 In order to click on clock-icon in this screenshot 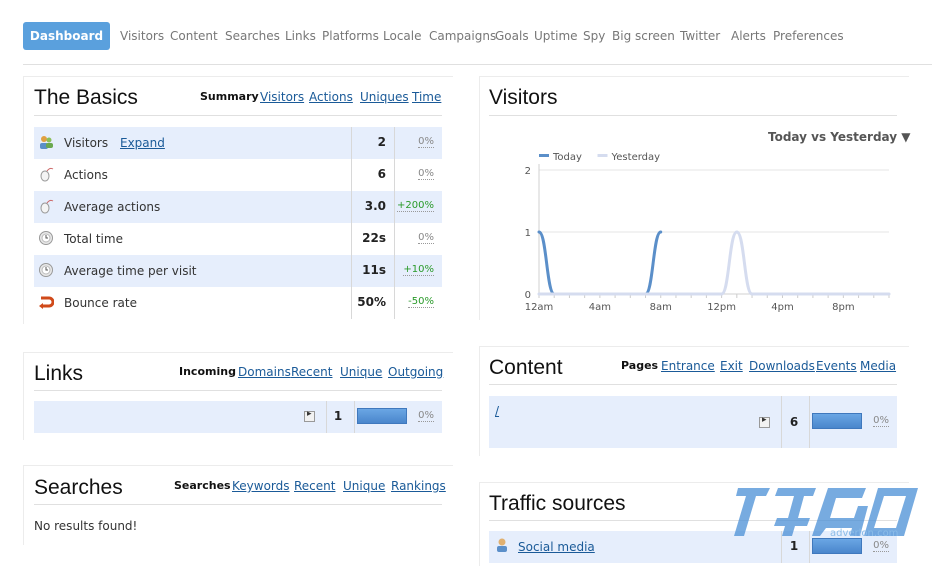, I will do `click(46, 238)`.